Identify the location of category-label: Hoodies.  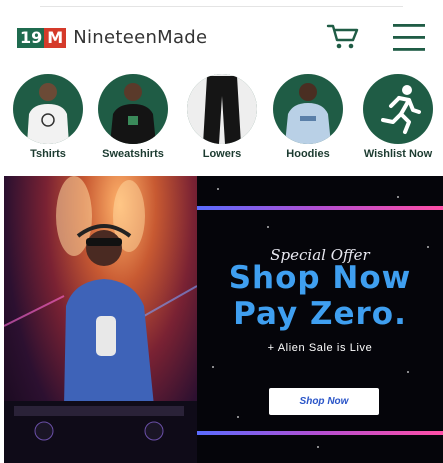
(308, 154).